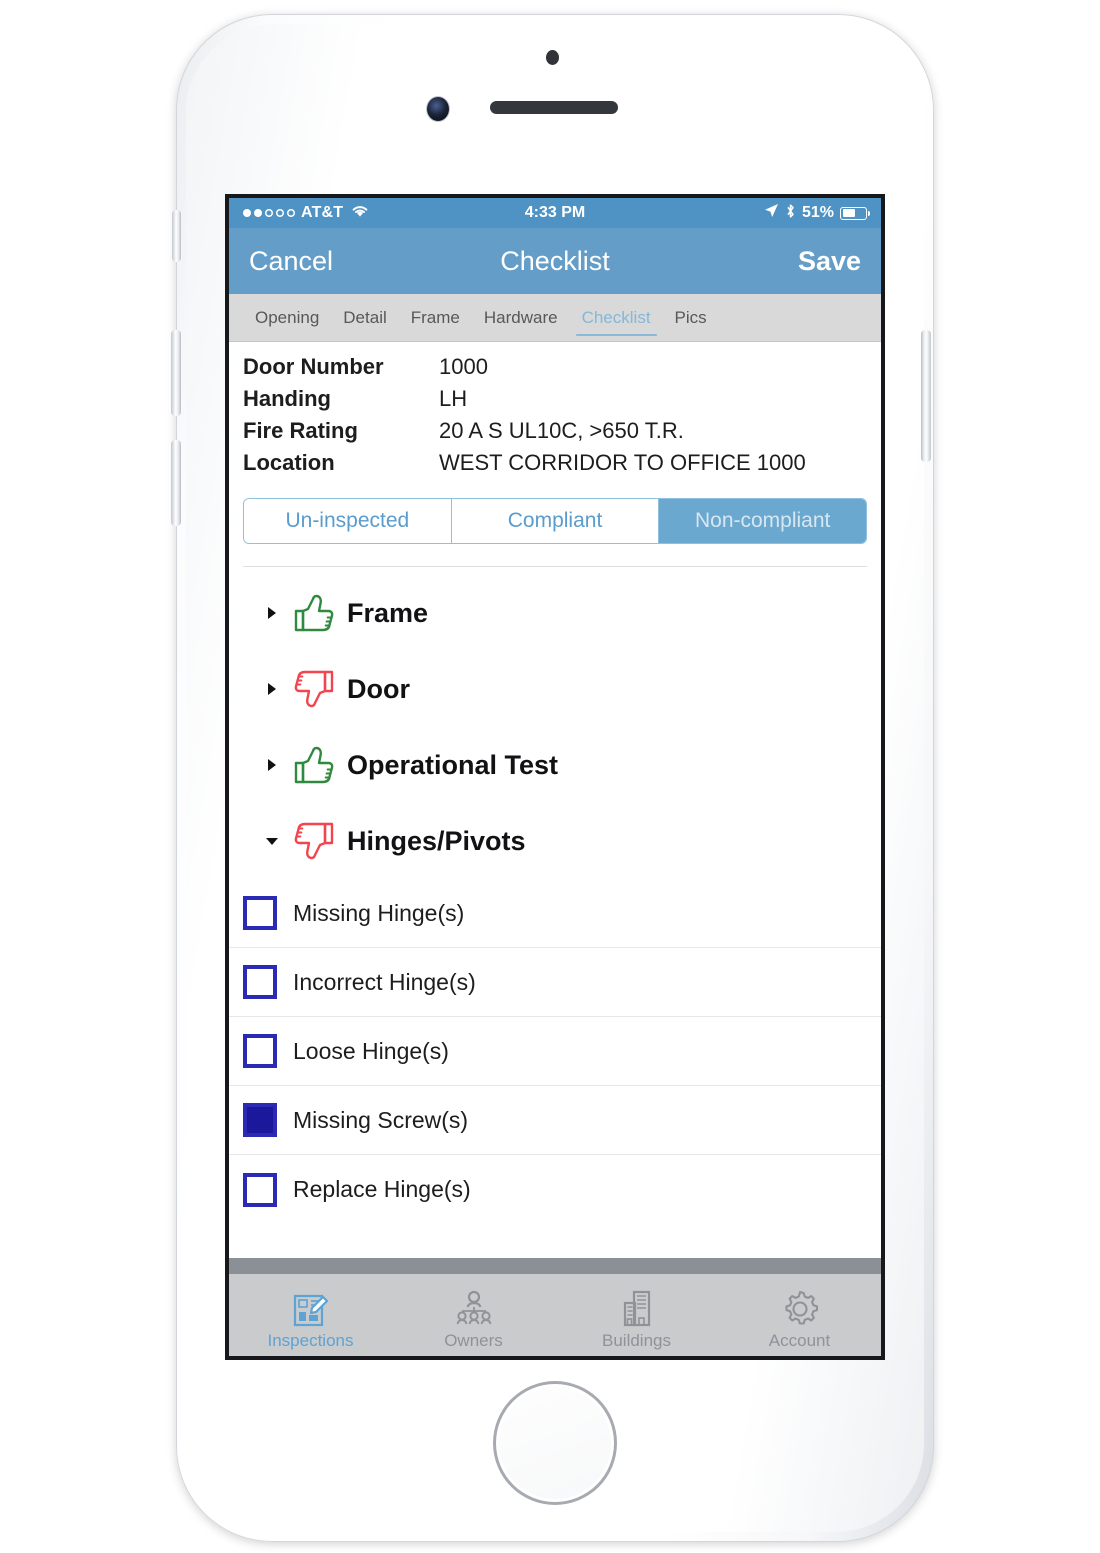  What do you see at coordinates (260, 1051) in the screenshot?
I see `checkbox-loose-hinges` at bounding box center [260, 1051].